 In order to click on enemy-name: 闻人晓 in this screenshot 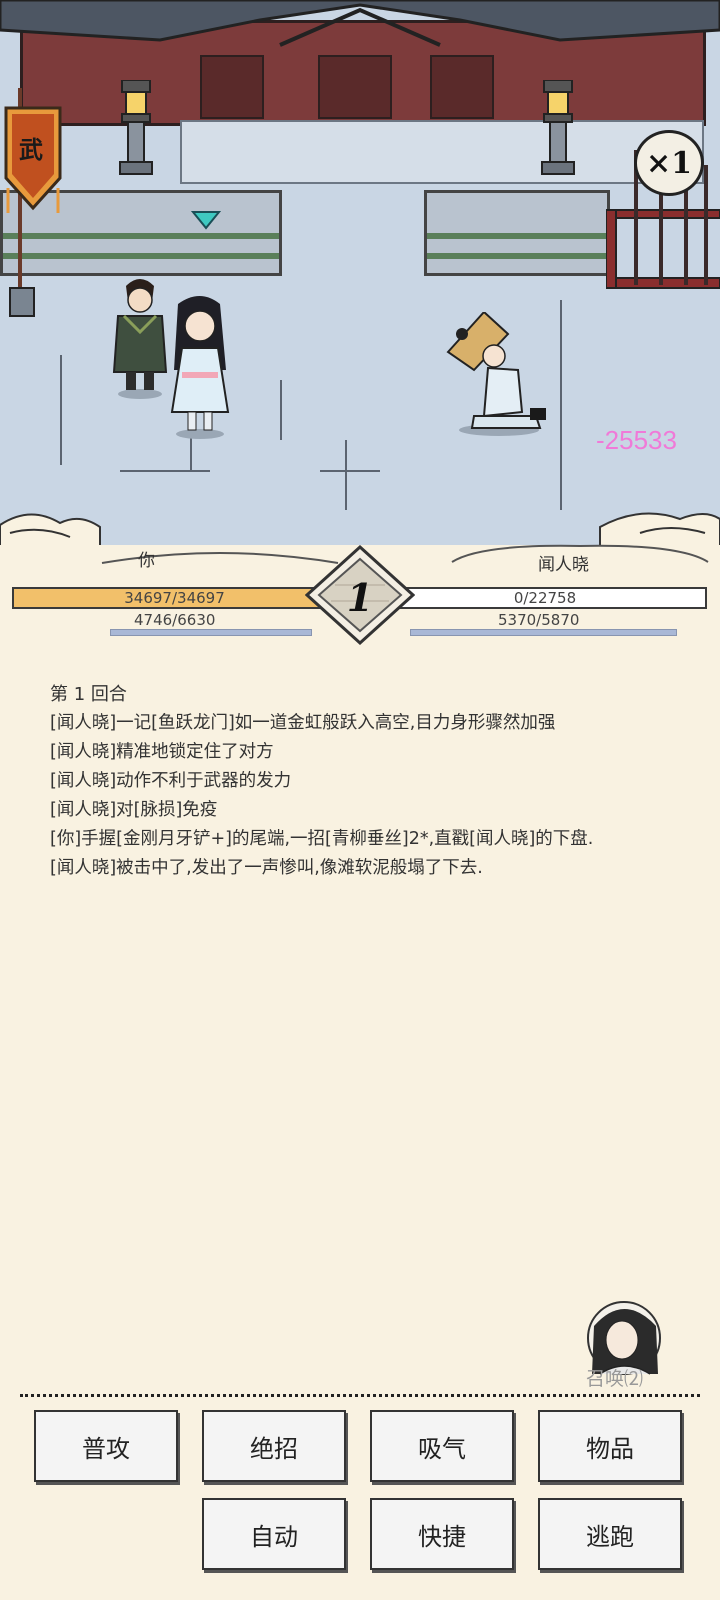, I will do `click(563, 565)`.